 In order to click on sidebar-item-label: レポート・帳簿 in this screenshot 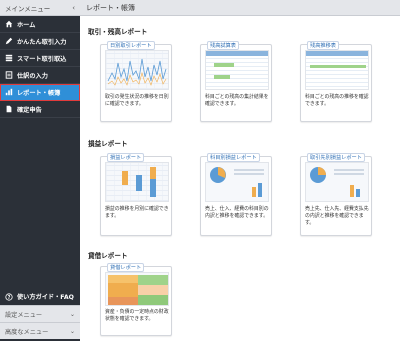, I will do `click(39, 93)`.